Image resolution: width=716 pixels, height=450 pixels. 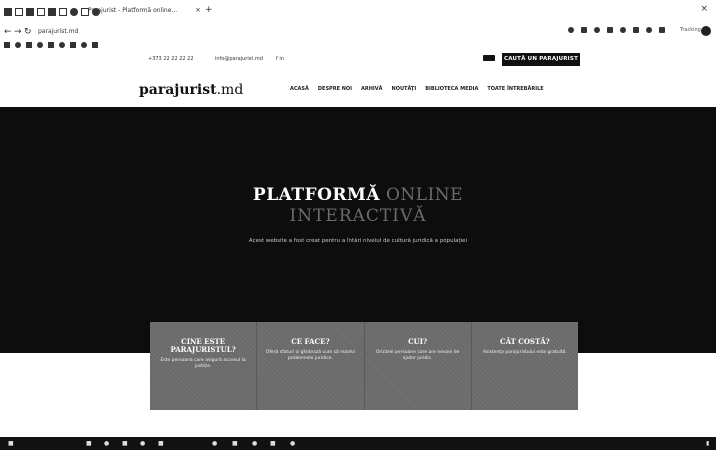 I want to click on site-top-strip, so click(x=358, y=59).